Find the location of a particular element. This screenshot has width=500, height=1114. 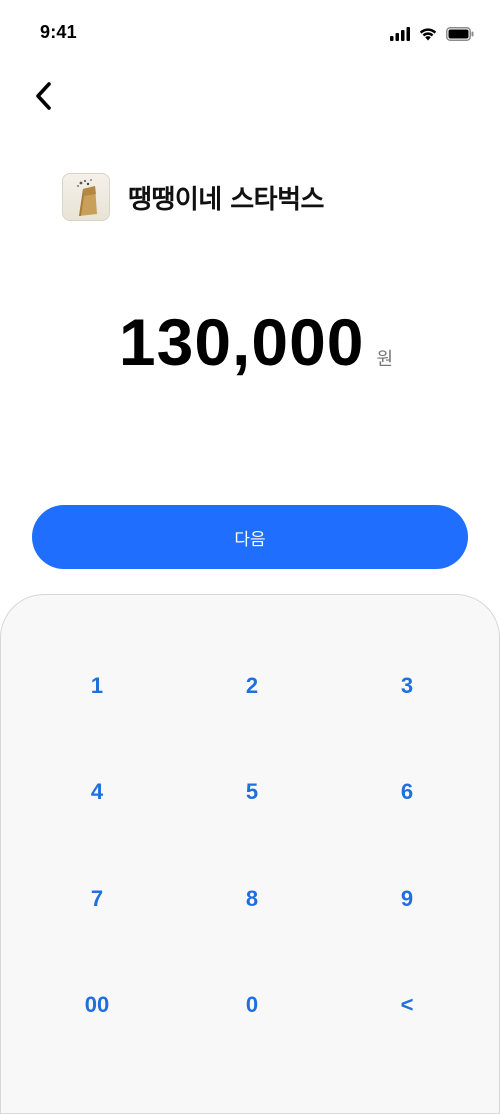

status-time: 9:41 is located at coordinates (58, 32).